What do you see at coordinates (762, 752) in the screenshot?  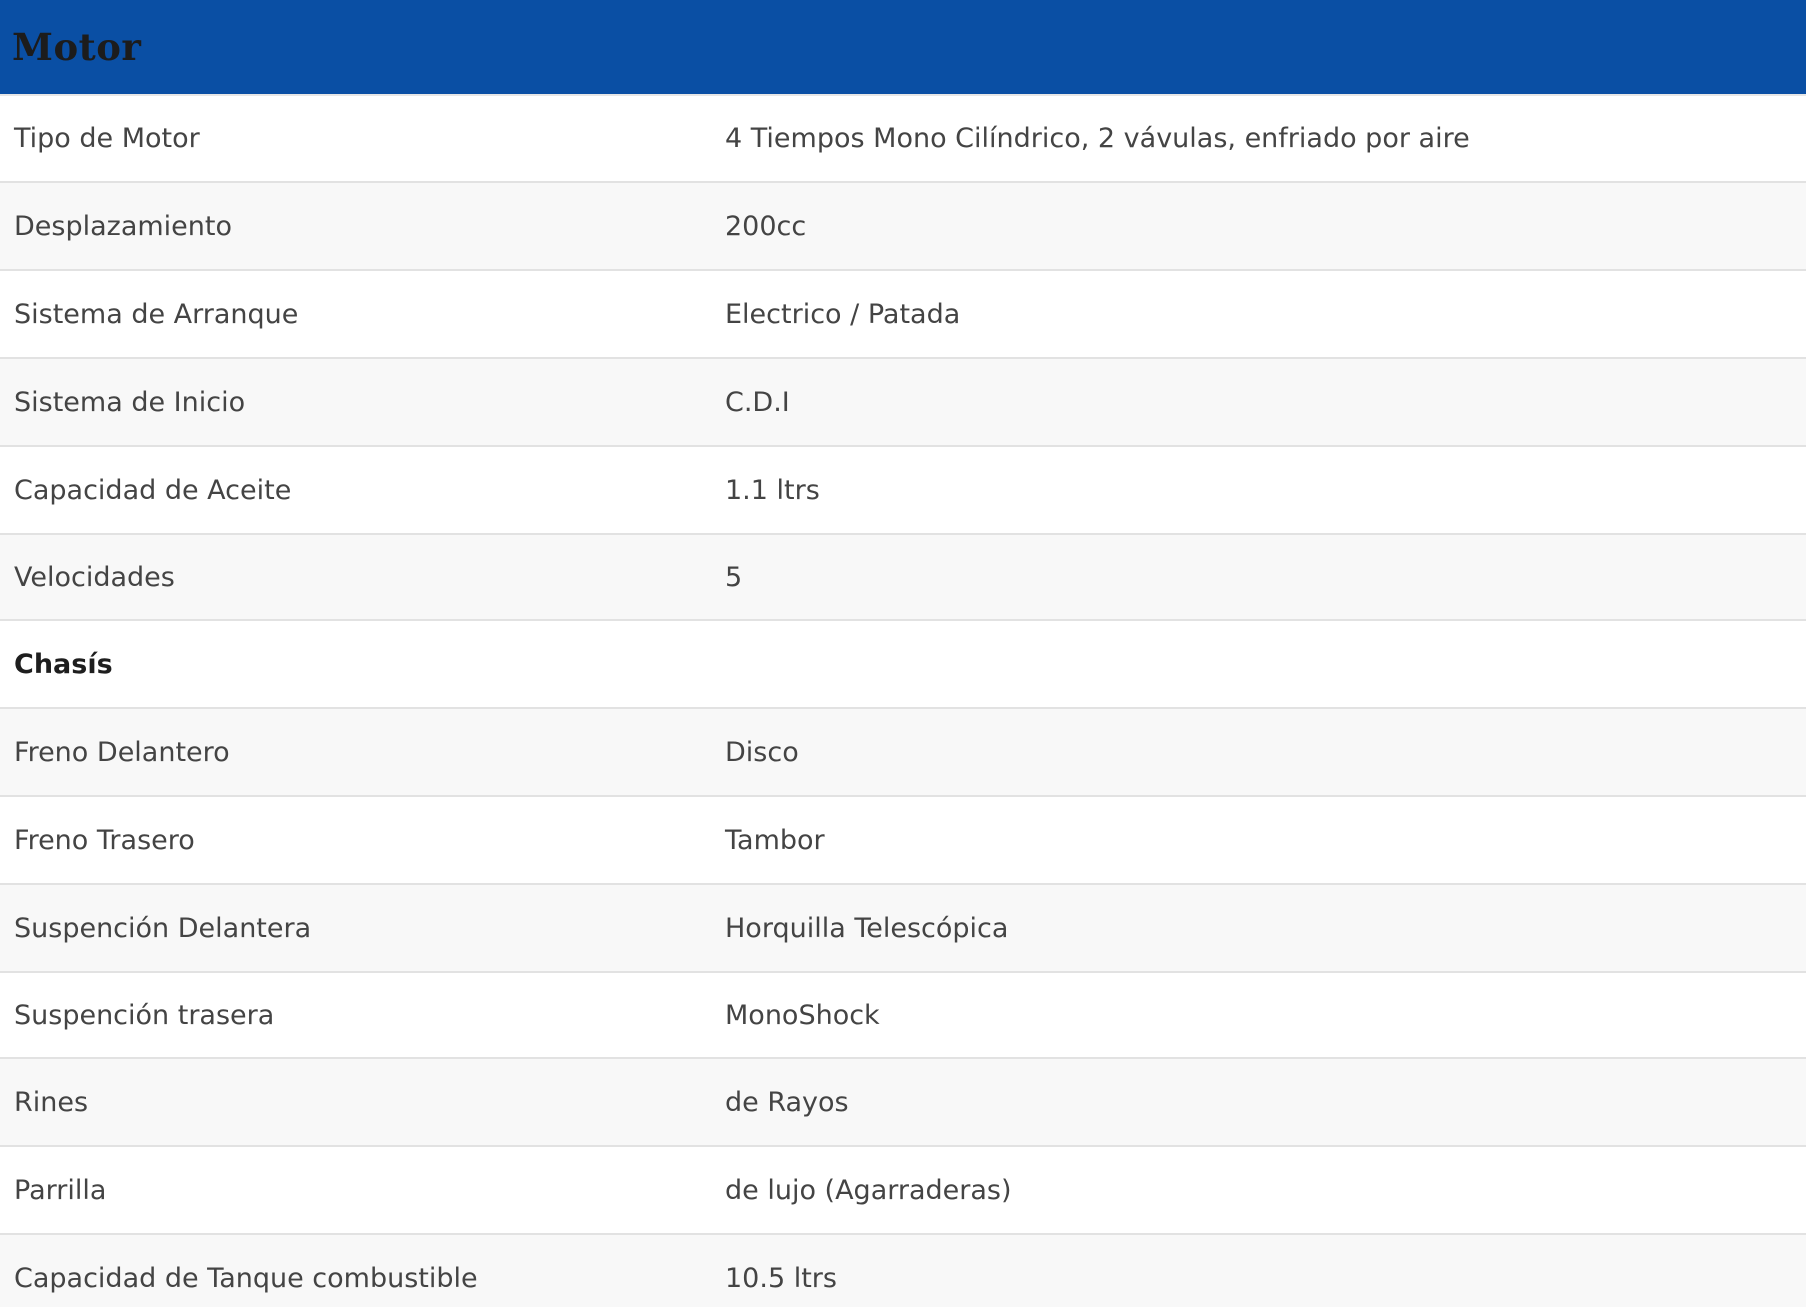 I see `spec-value: Disco` at bounding box center [762, 752].